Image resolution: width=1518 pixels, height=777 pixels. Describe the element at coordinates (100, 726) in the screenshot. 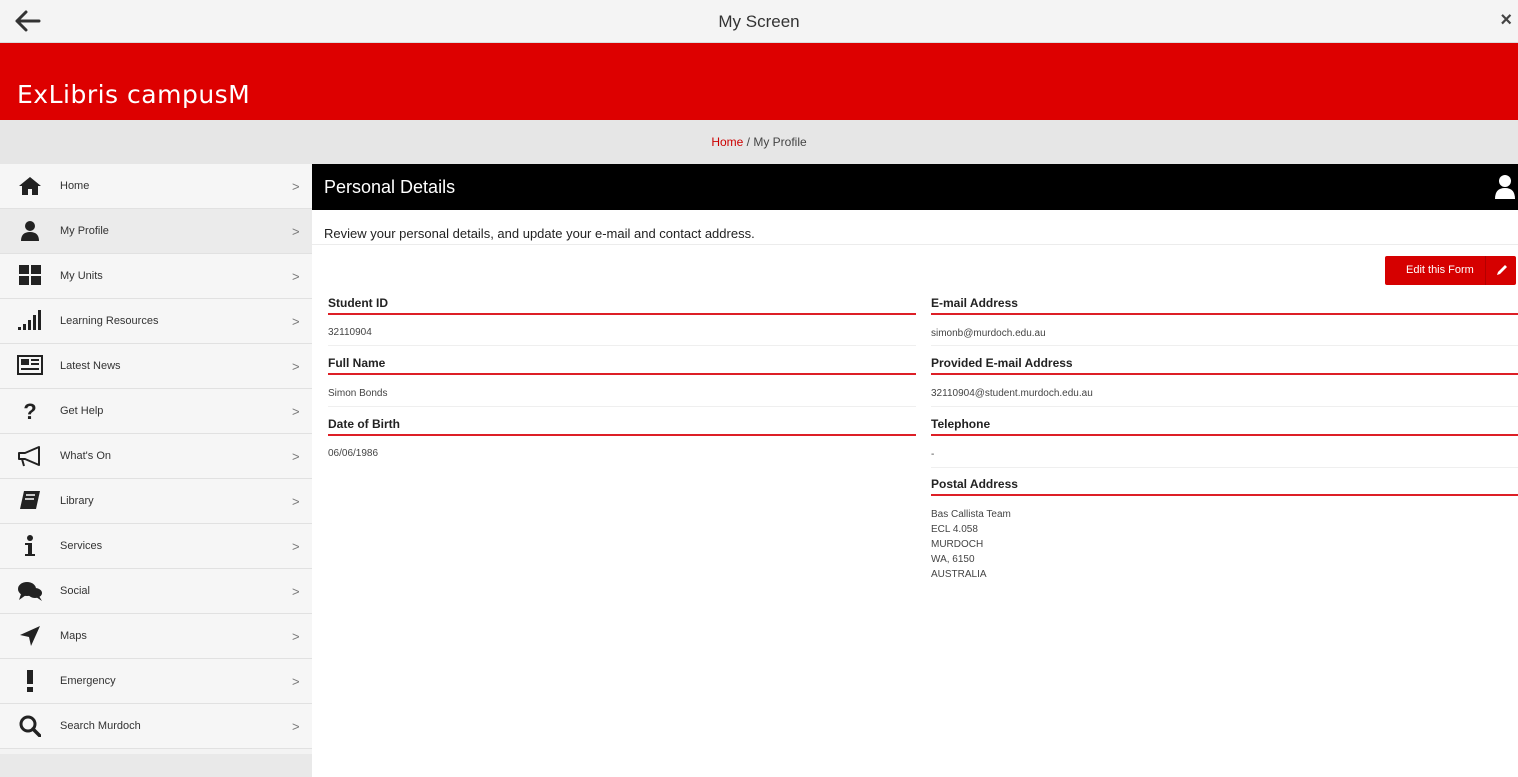

I see `sidebar-item-label: Search Murdoch` at that location.